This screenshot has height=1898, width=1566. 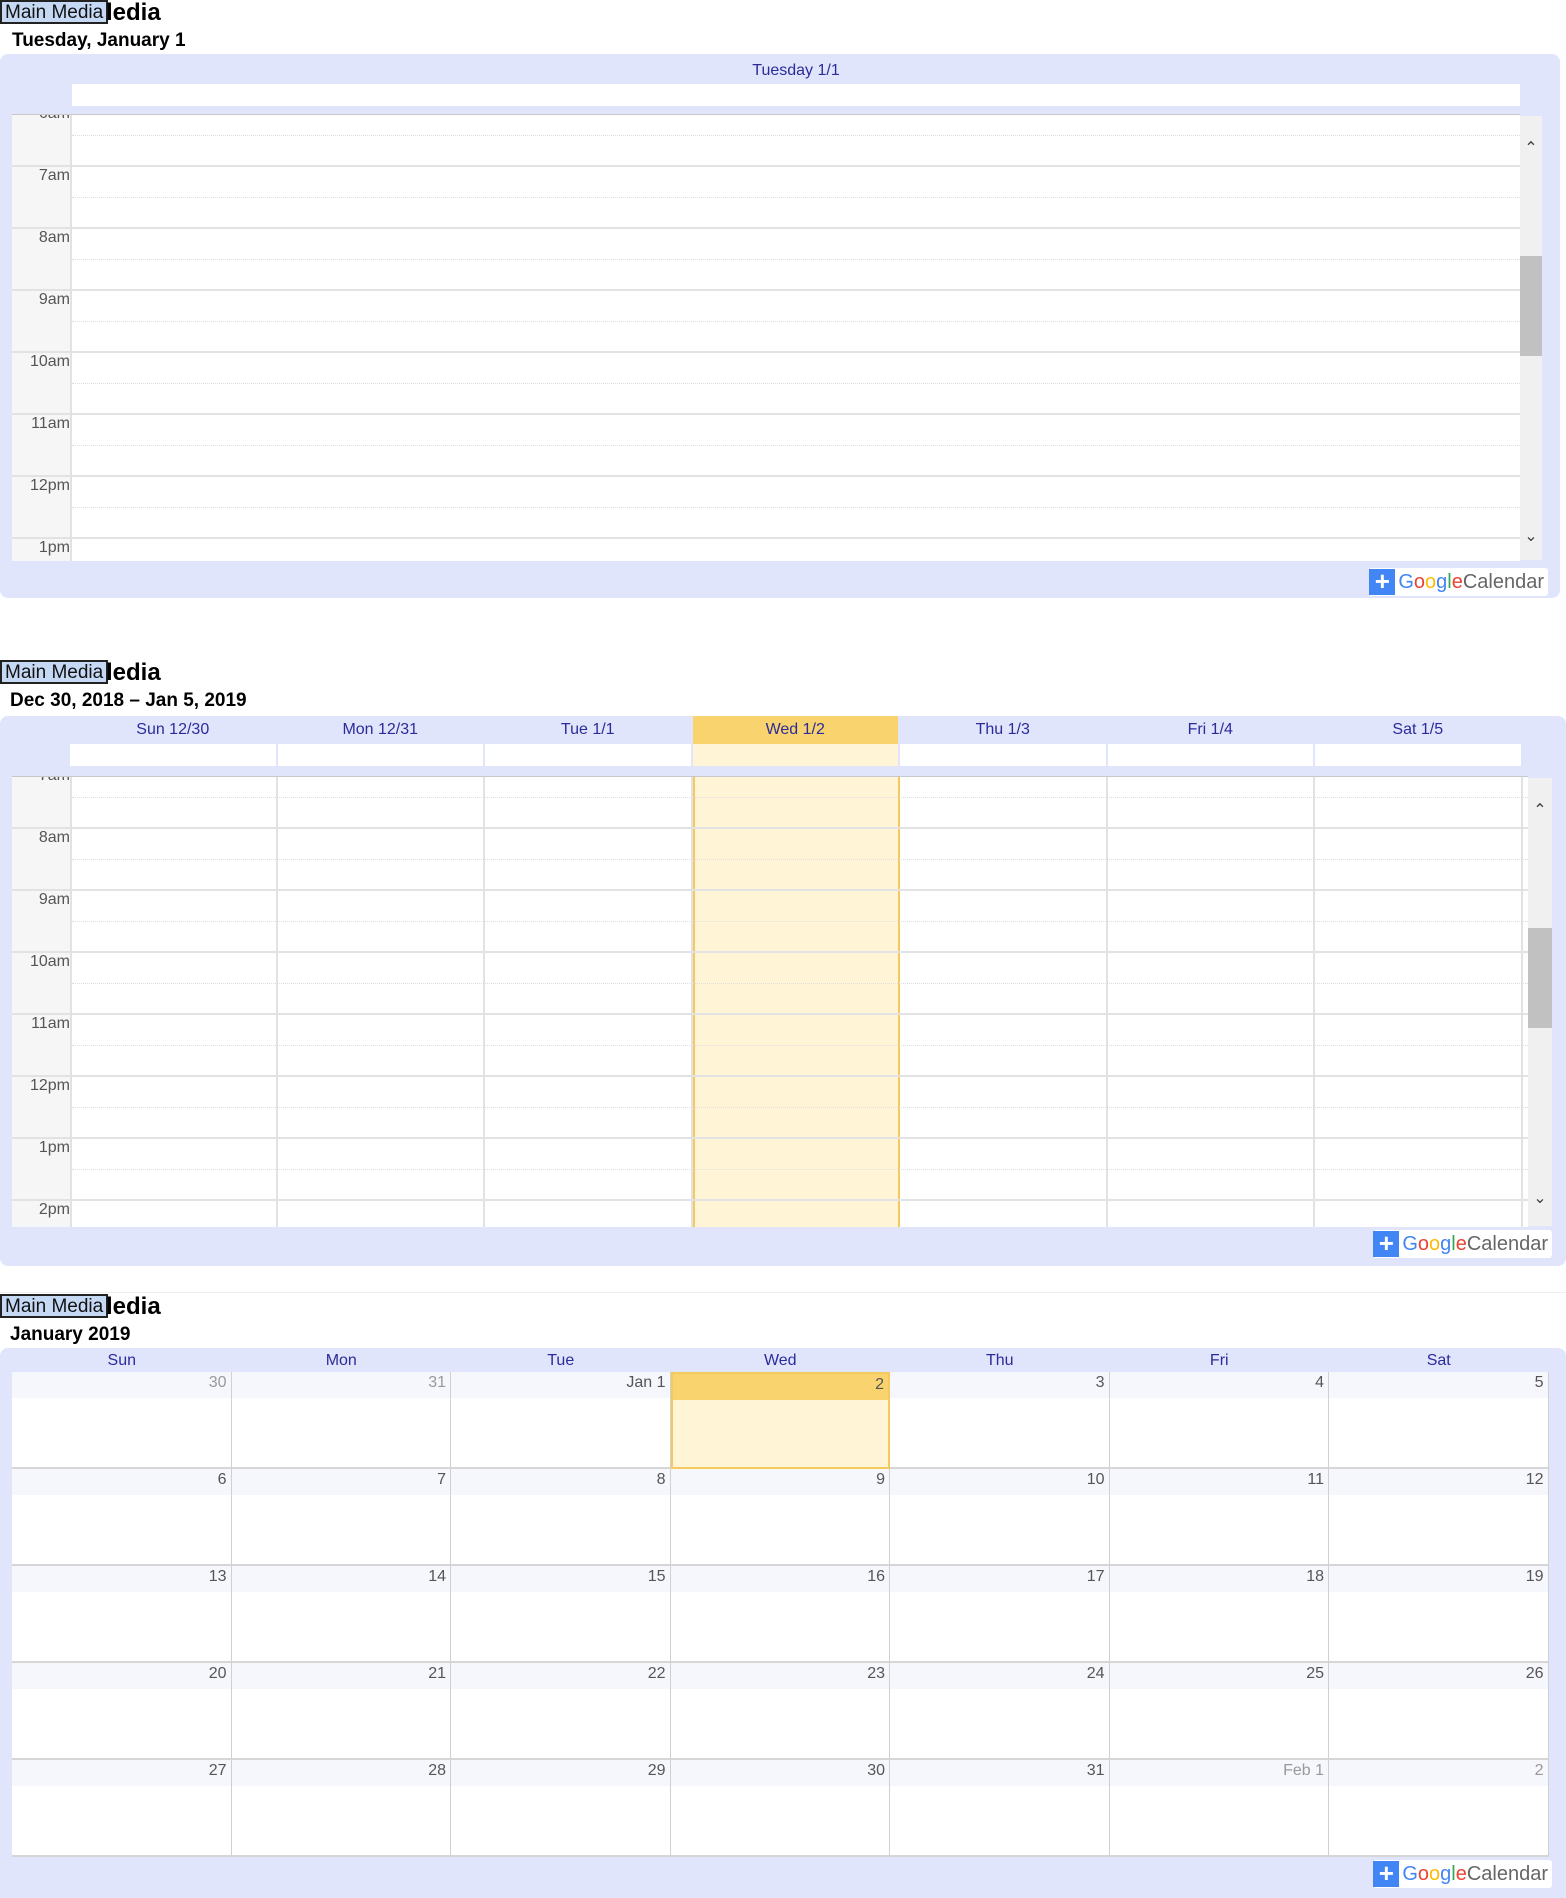 I want to click on day-cell: 19, so click(x=1439, y=1614).